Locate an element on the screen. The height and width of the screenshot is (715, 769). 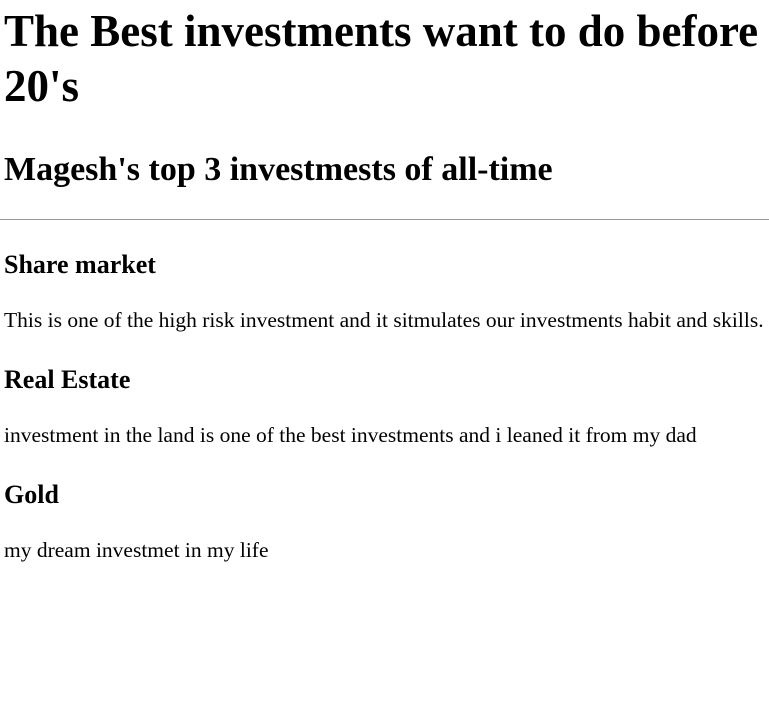
section-text: my dream investmet in my life is located at coordinates (136, 550).